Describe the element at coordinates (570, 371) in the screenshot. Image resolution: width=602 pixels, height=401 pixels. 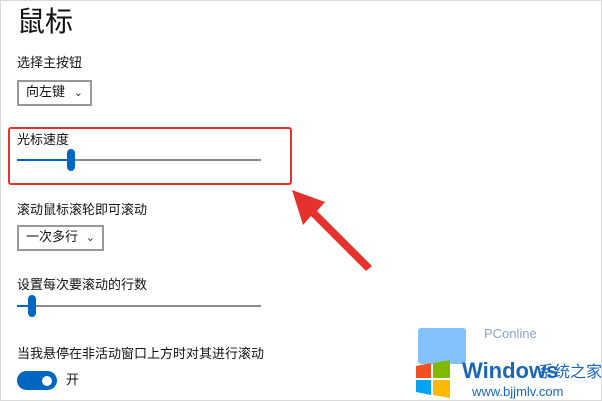
I see `watermark-brand-suffix: 系统之家` at that location.